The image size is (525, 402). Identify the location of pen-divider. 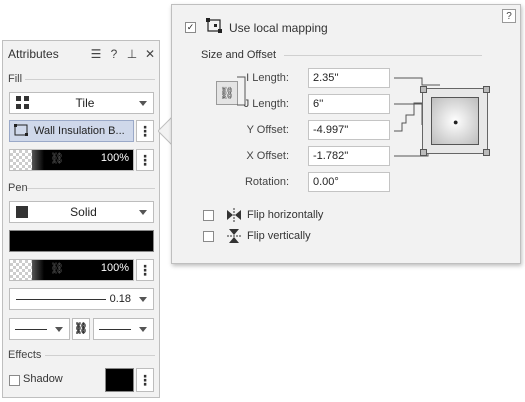
(91, 188).